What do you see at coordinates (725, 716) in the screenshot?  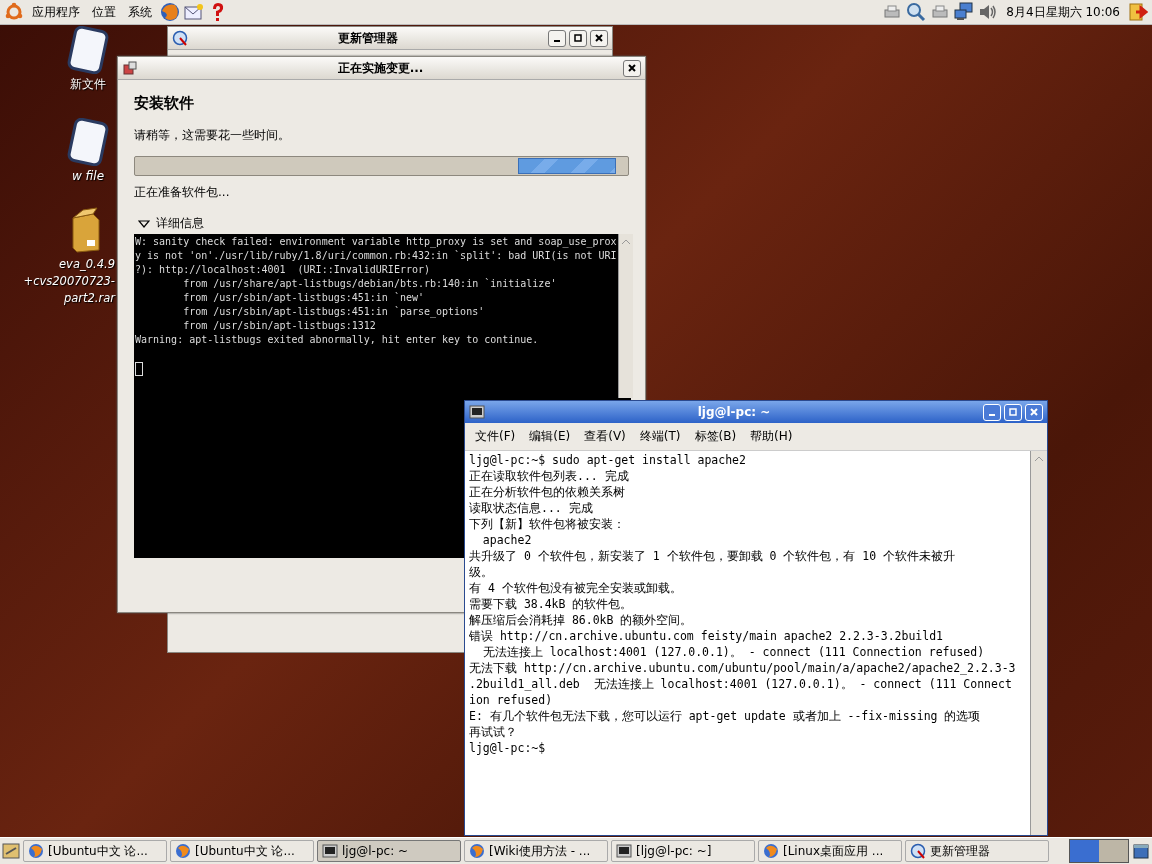 I see `terminal-line: E: 有几个软件包无法下载，您可以运行 apt-get update 或者加上 --fix-missing 的选项` at bounding box center [725, 716].